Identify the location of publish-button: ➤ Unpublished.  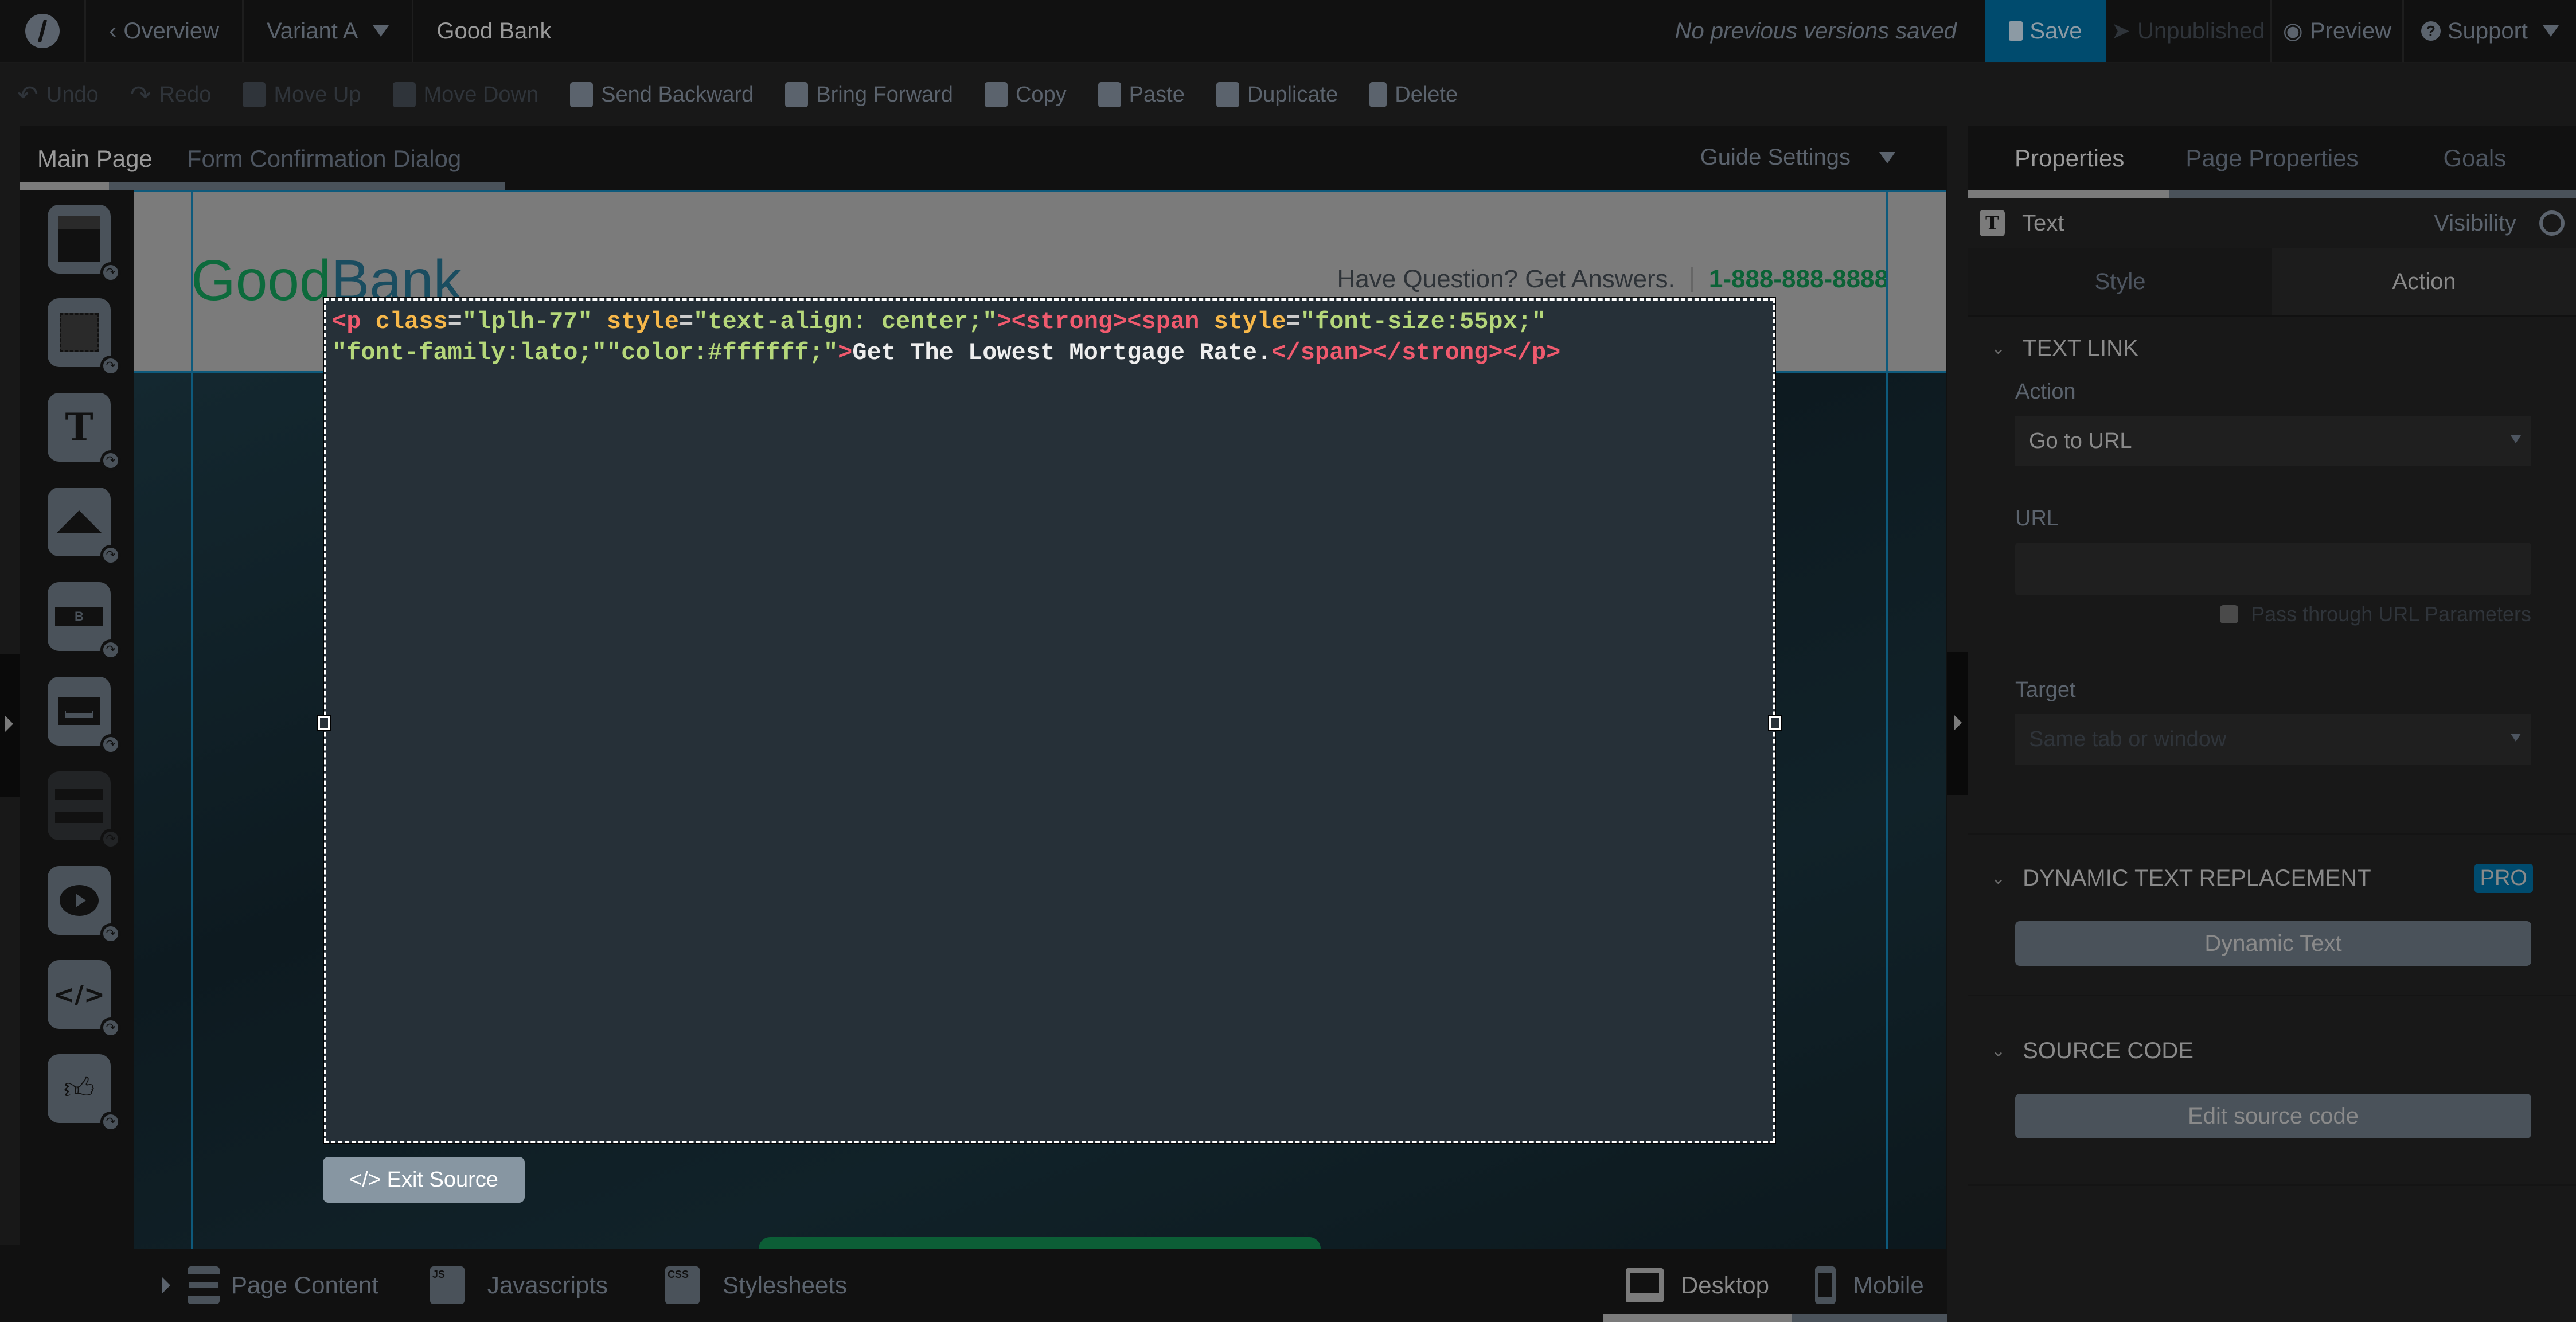
(2189, 31).